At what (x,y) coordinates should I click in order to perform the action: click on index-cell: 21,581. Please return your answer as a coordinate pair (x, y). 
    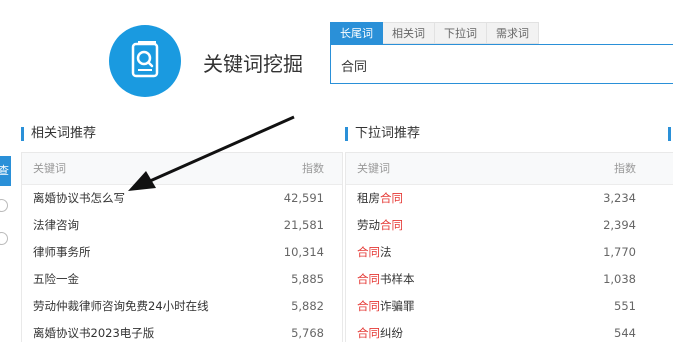
    Looking at the image, I should click on (303, 225).